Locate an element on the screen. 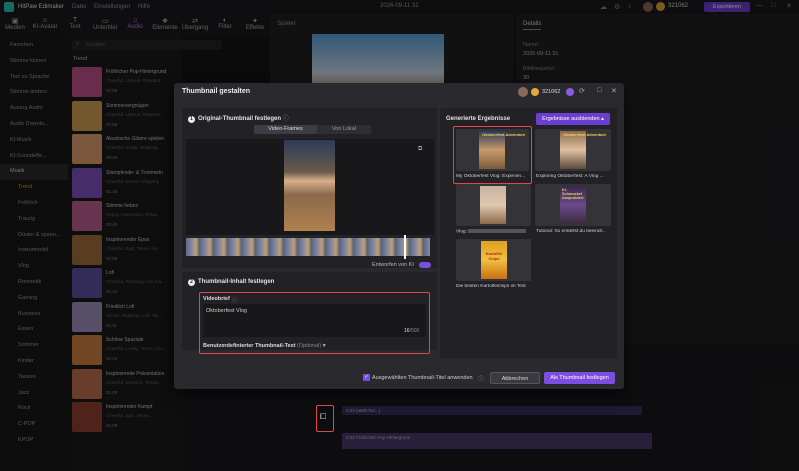 Image resolution: width=799 pixels, height=471 pixels. upgrade-icon is located at coordinates (570, 92).